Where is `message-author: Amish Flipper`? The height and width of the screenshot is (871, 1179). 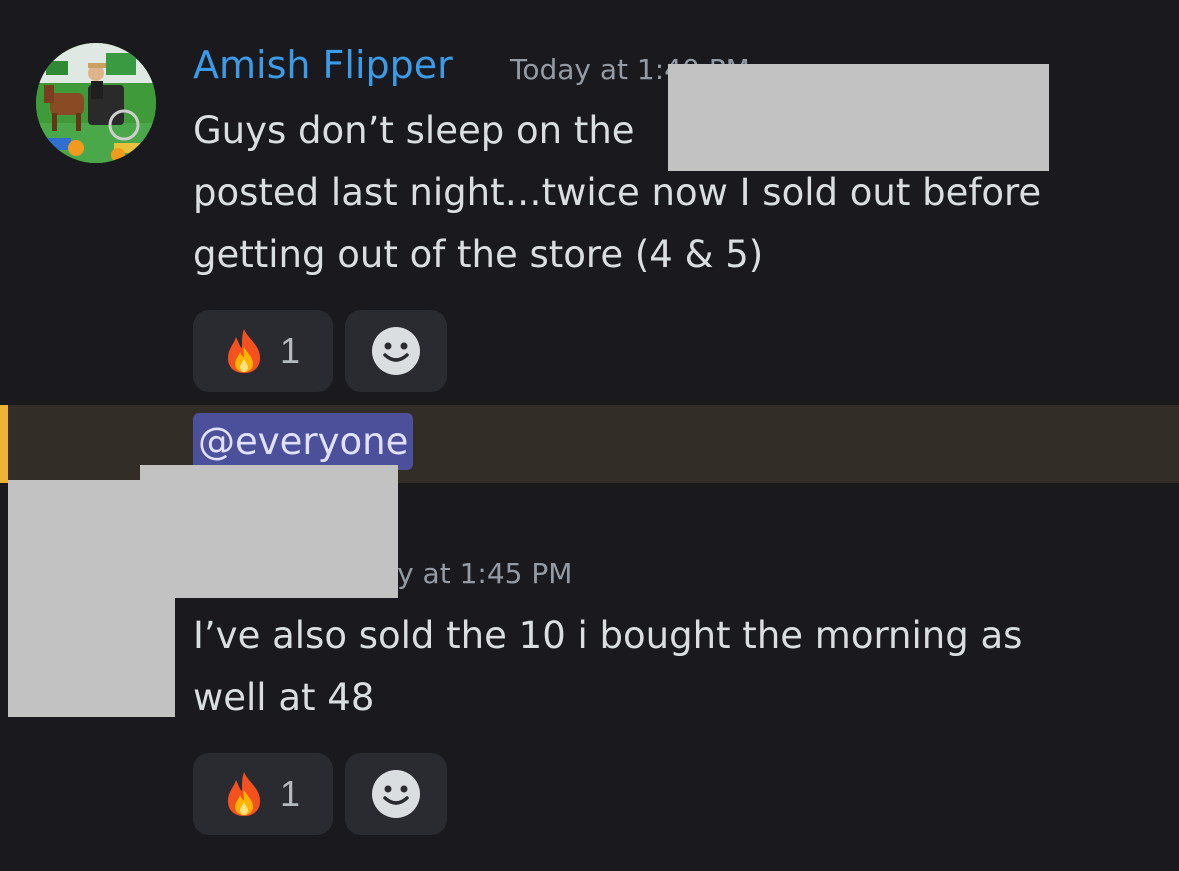 message-author: Amish Flipper is located at coordinates (323, 65).